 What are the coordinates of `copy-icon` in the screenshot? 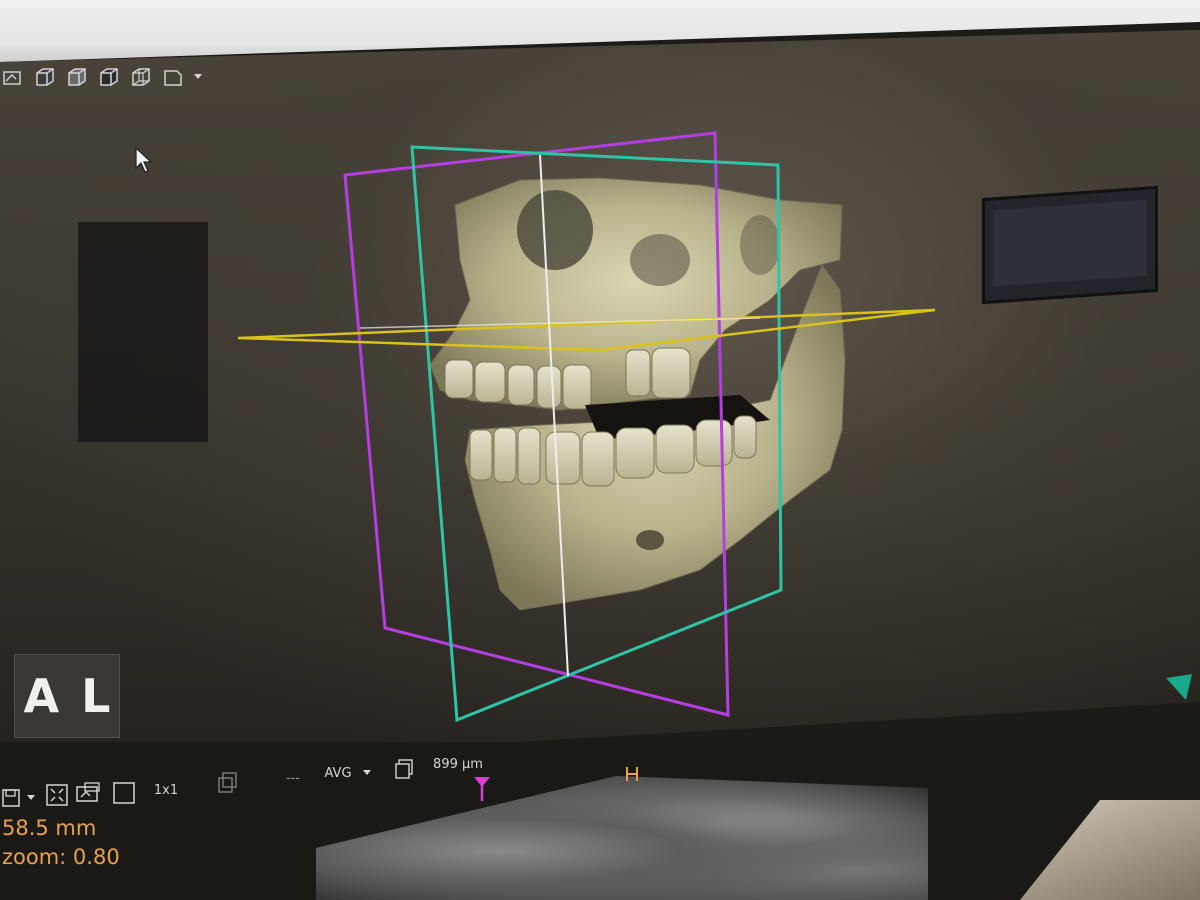 It's located at (228, 783).